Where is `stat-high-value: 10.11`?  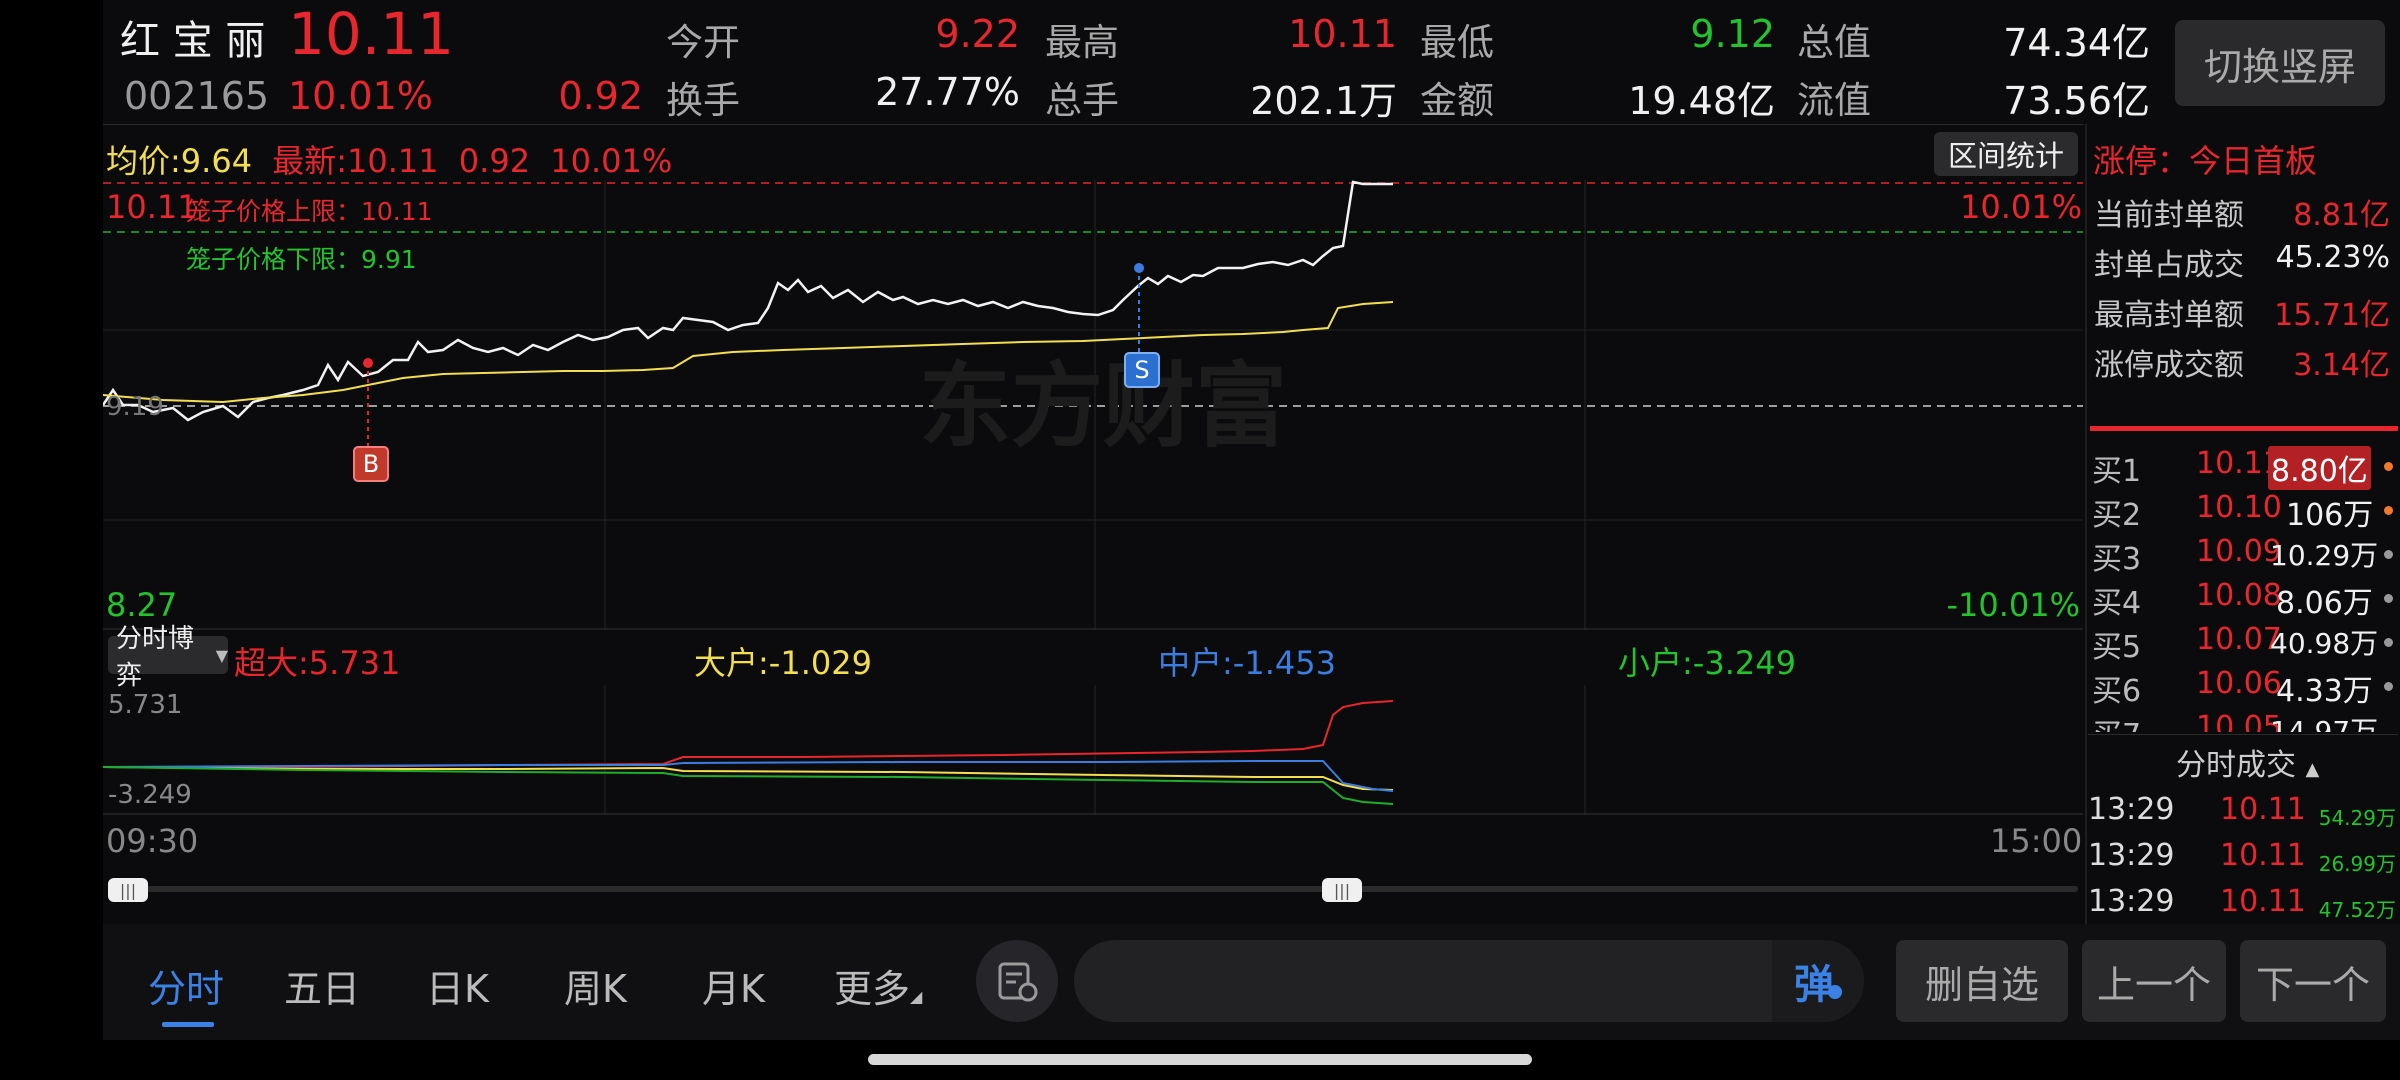 stat-high-value: 10.11 is located at coordinates (1342, 34).